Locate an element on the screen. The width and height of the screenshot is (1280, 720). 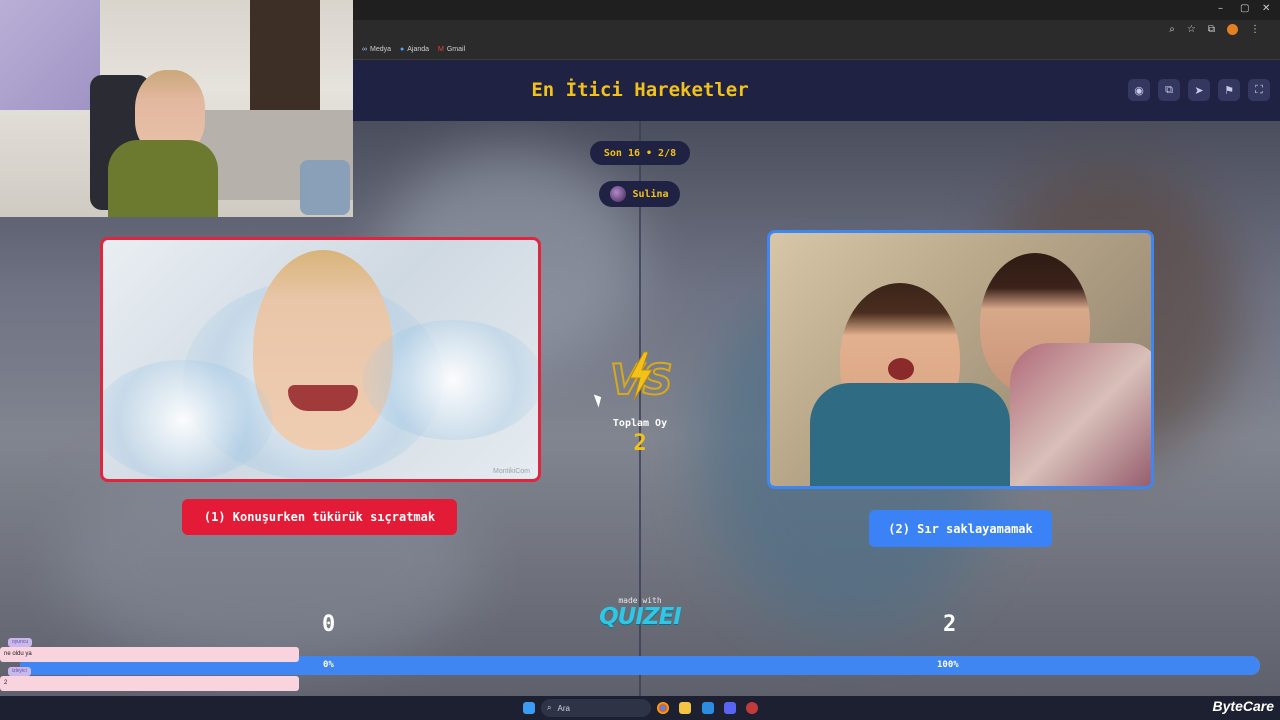
extensions-icon: ⧉ is located at coordinates (1211, 29).